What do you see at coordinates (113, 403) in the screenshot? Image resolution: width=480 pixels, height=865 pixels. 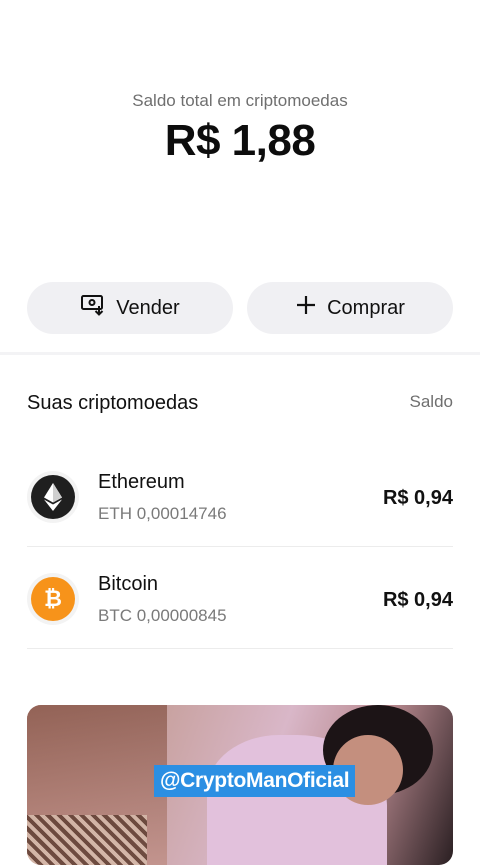 I see `section-title: Suas criptomoedas` at bounding box center [113, 403].